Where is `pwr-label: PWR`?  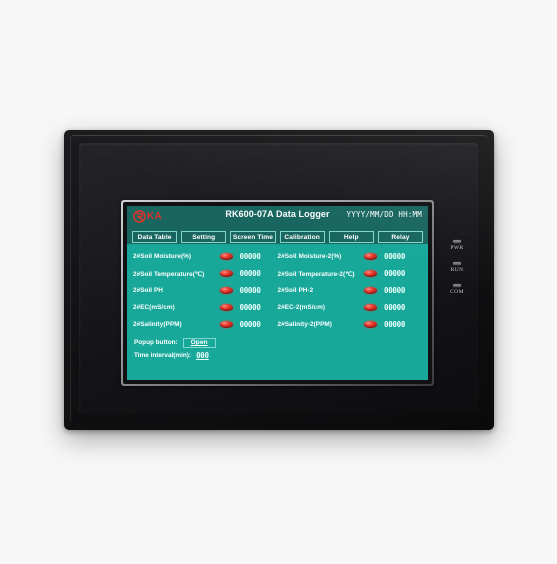
pwr-label: PWR is located at coordinates (457, 248).